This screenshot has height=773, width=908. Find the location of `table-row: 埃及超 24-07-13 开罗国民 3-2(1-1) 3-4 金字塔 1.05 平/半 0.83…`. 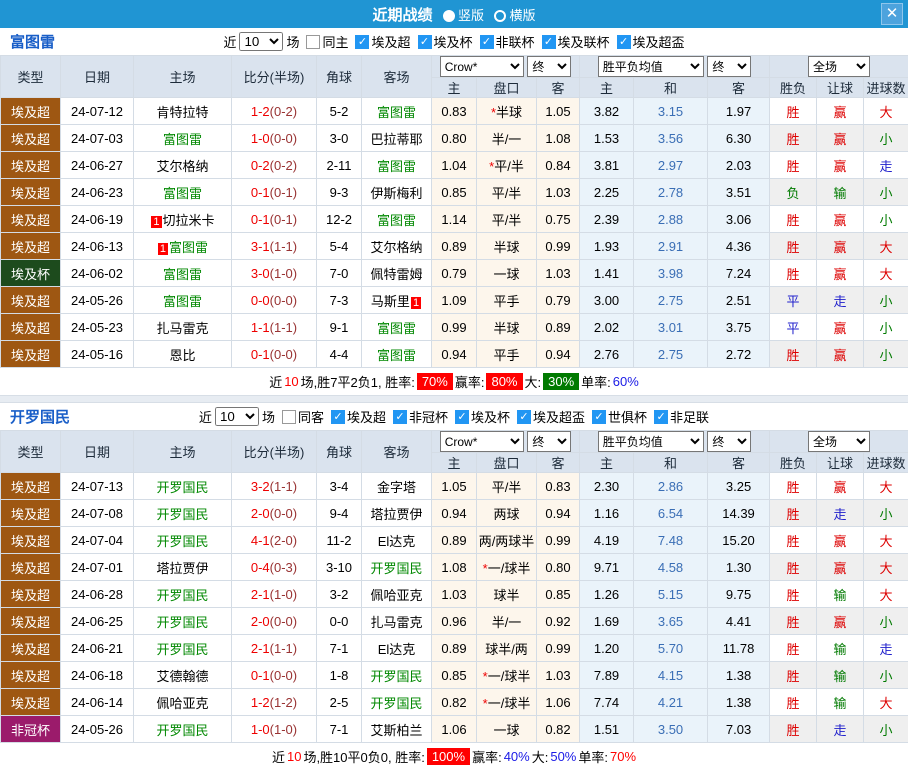

table-row: 埃及超 24-07-13 开罗国民 3-2(1-1) 3-4 金字塔 1.05 平/半 0.83… is located at coordinates (454, 486).